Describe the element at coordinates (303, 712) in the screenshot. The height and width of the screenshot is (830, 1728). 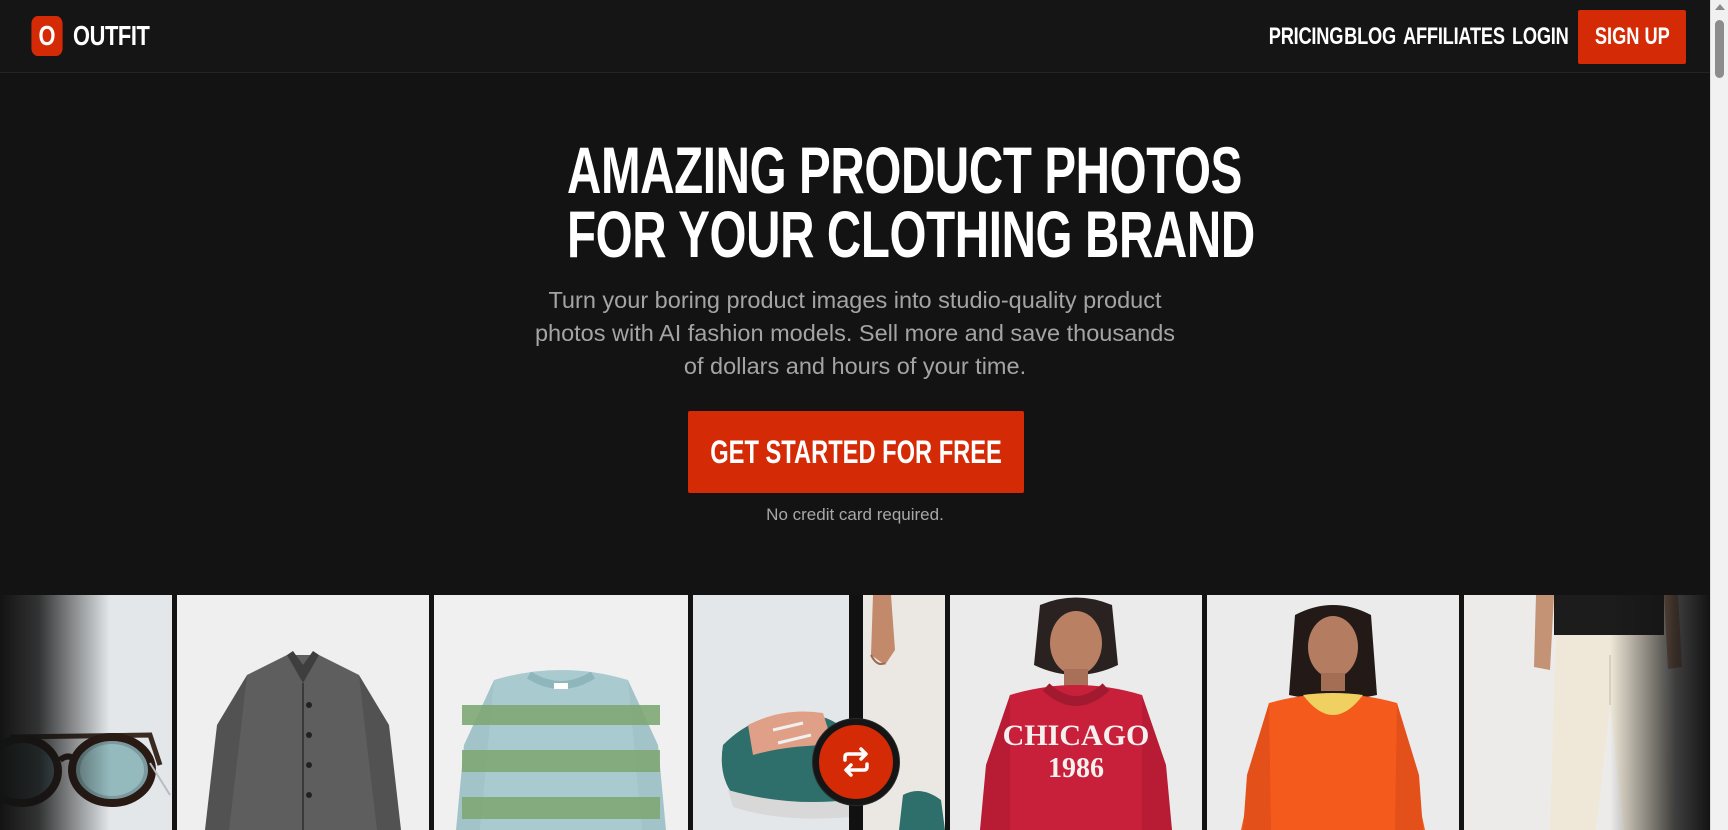
I see `grey-coat-photo` at that location.